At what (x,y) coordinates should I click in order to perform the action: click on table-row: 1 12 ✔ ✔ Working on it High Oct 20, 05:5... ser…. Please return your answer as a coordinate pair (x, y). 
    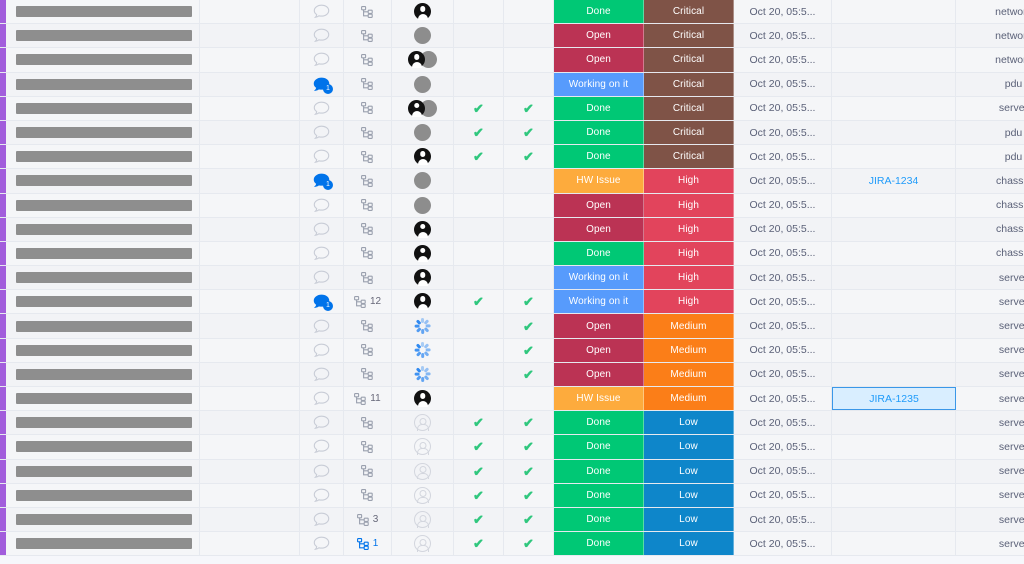
    Looking at the image, I should click on (512, 302).